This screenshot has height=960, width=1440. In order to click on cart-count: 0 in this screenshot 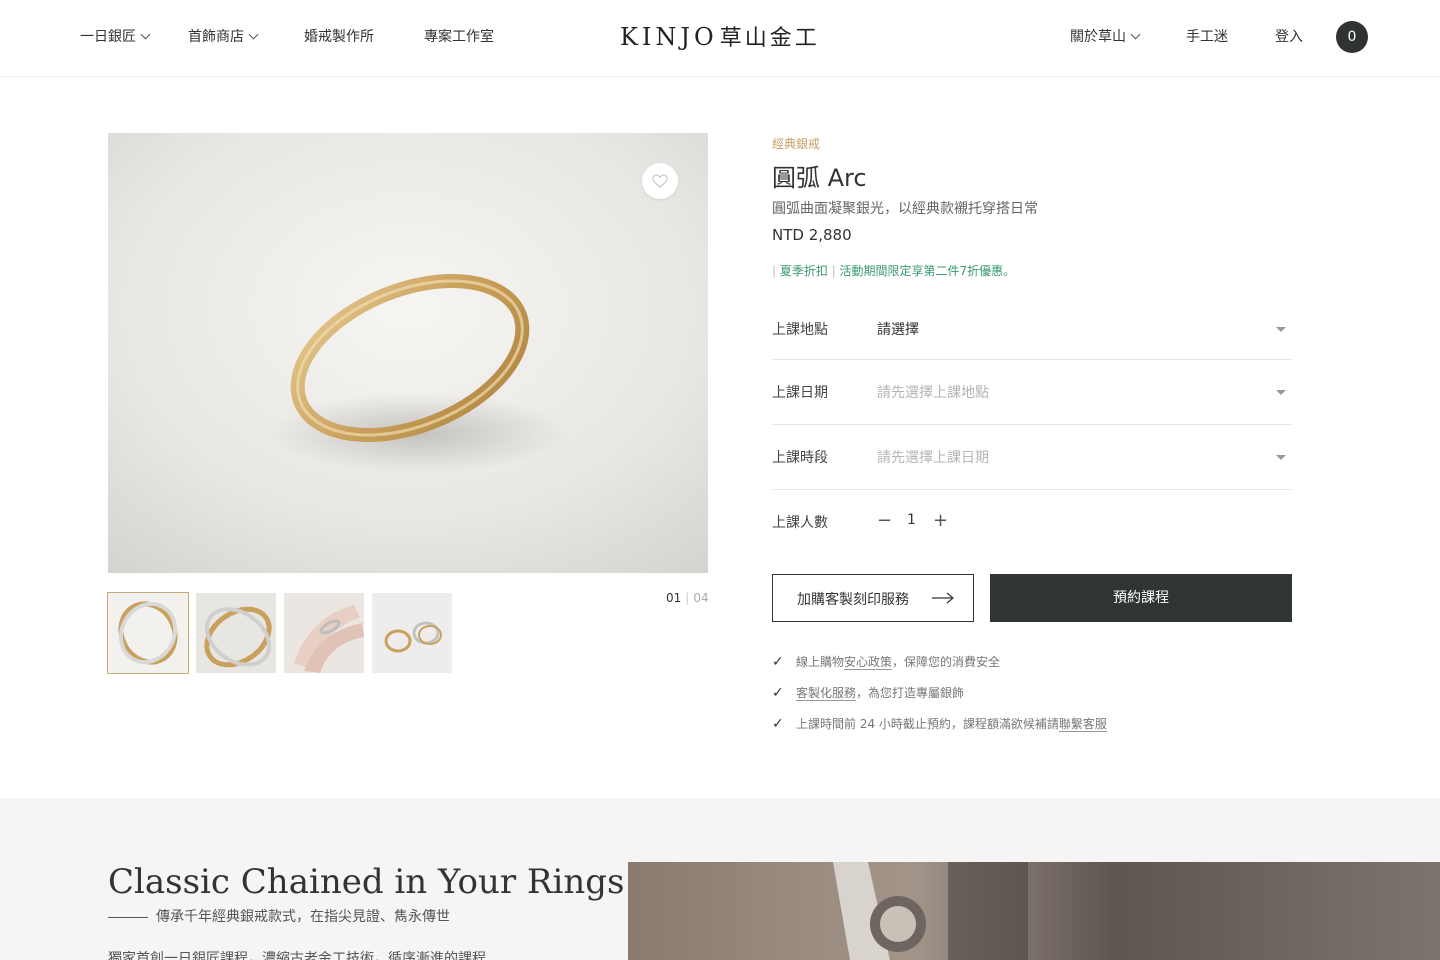, I will do `click(1352, 37)`.